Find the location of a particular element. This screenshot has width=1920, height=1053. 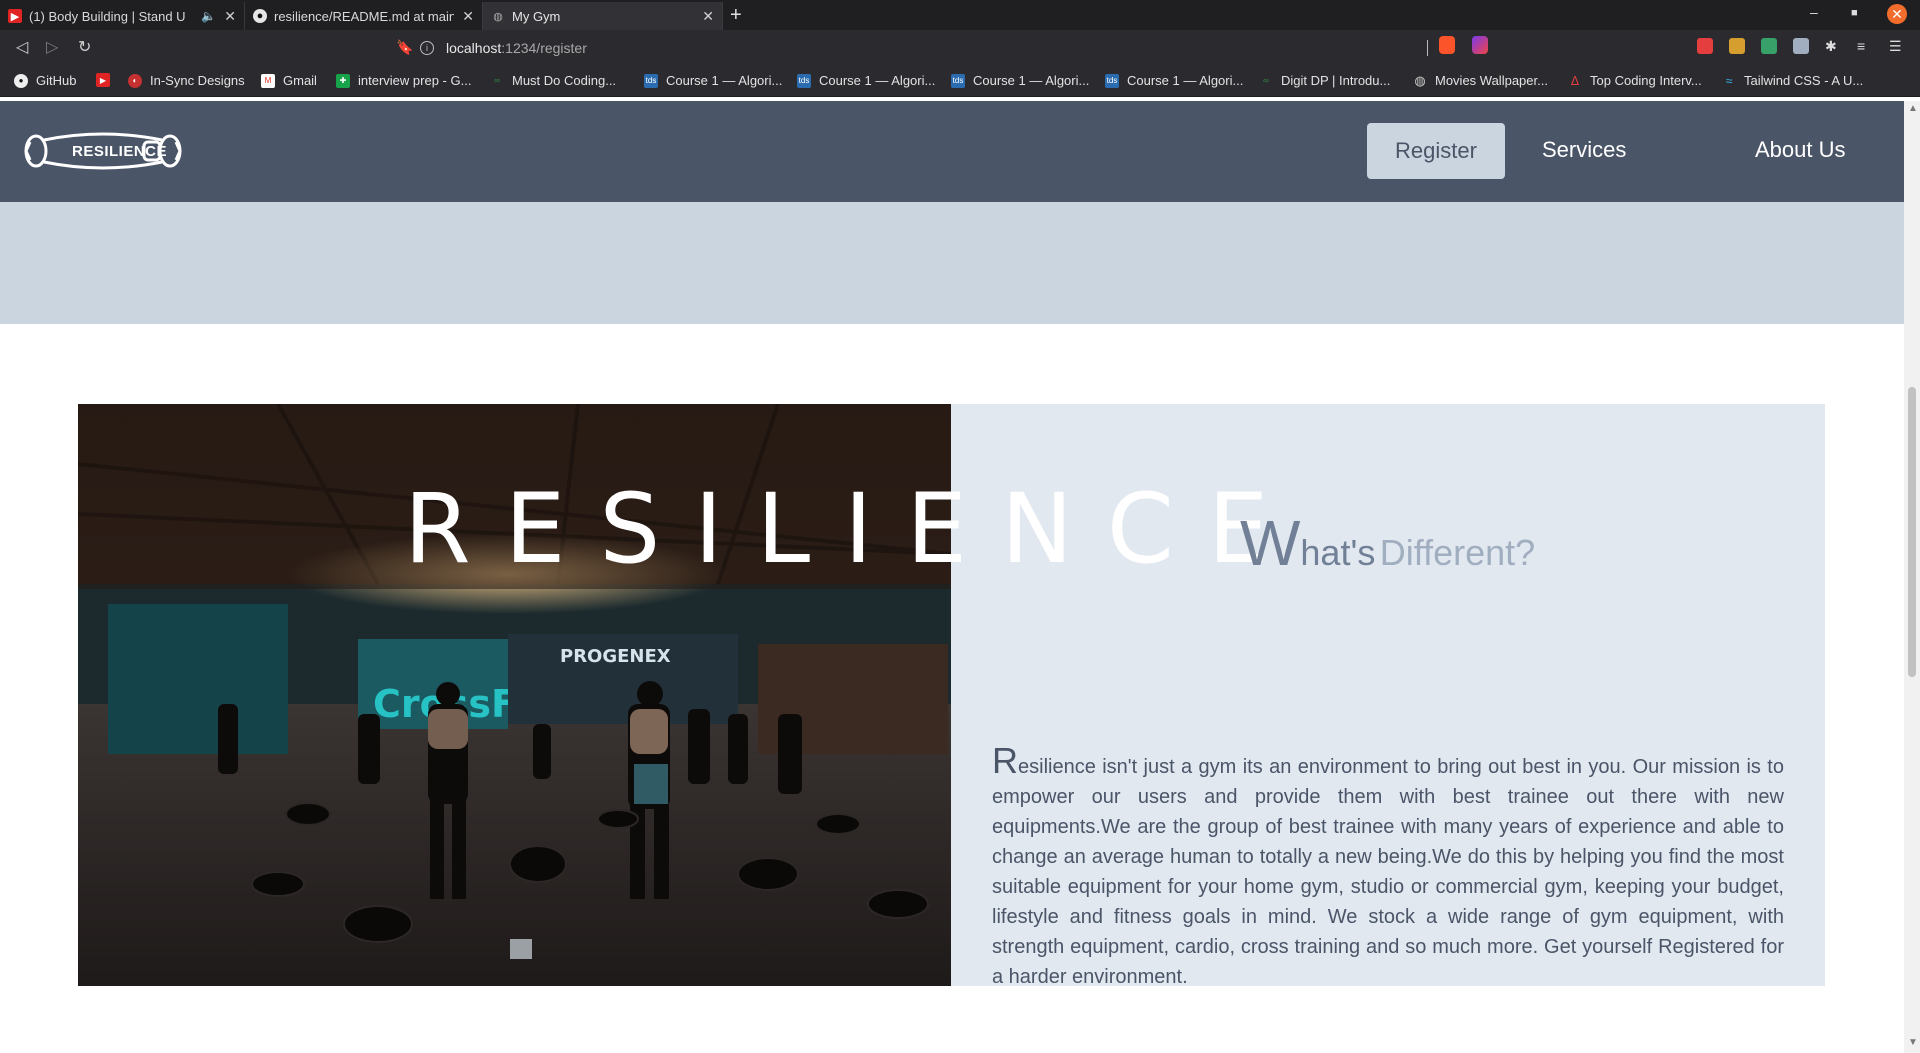

bookmark-gmail: M Gmail is located at coordinates (289, 80).